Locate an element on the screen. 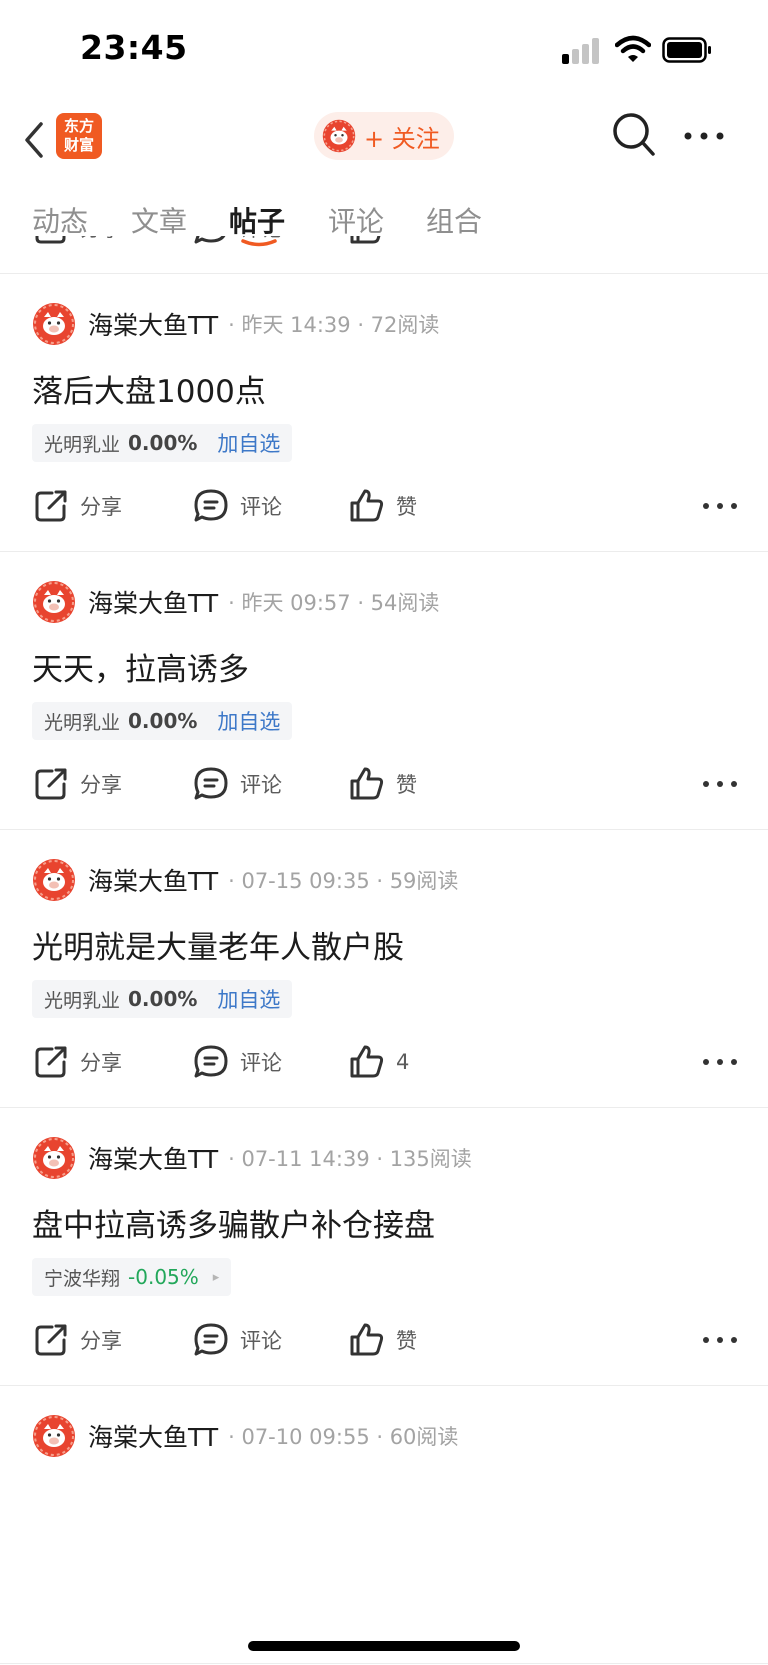 Image resolution: width=768 pixels, height=1665 pixels. tab-articles: 文章 is located at coordinates (159, 220).